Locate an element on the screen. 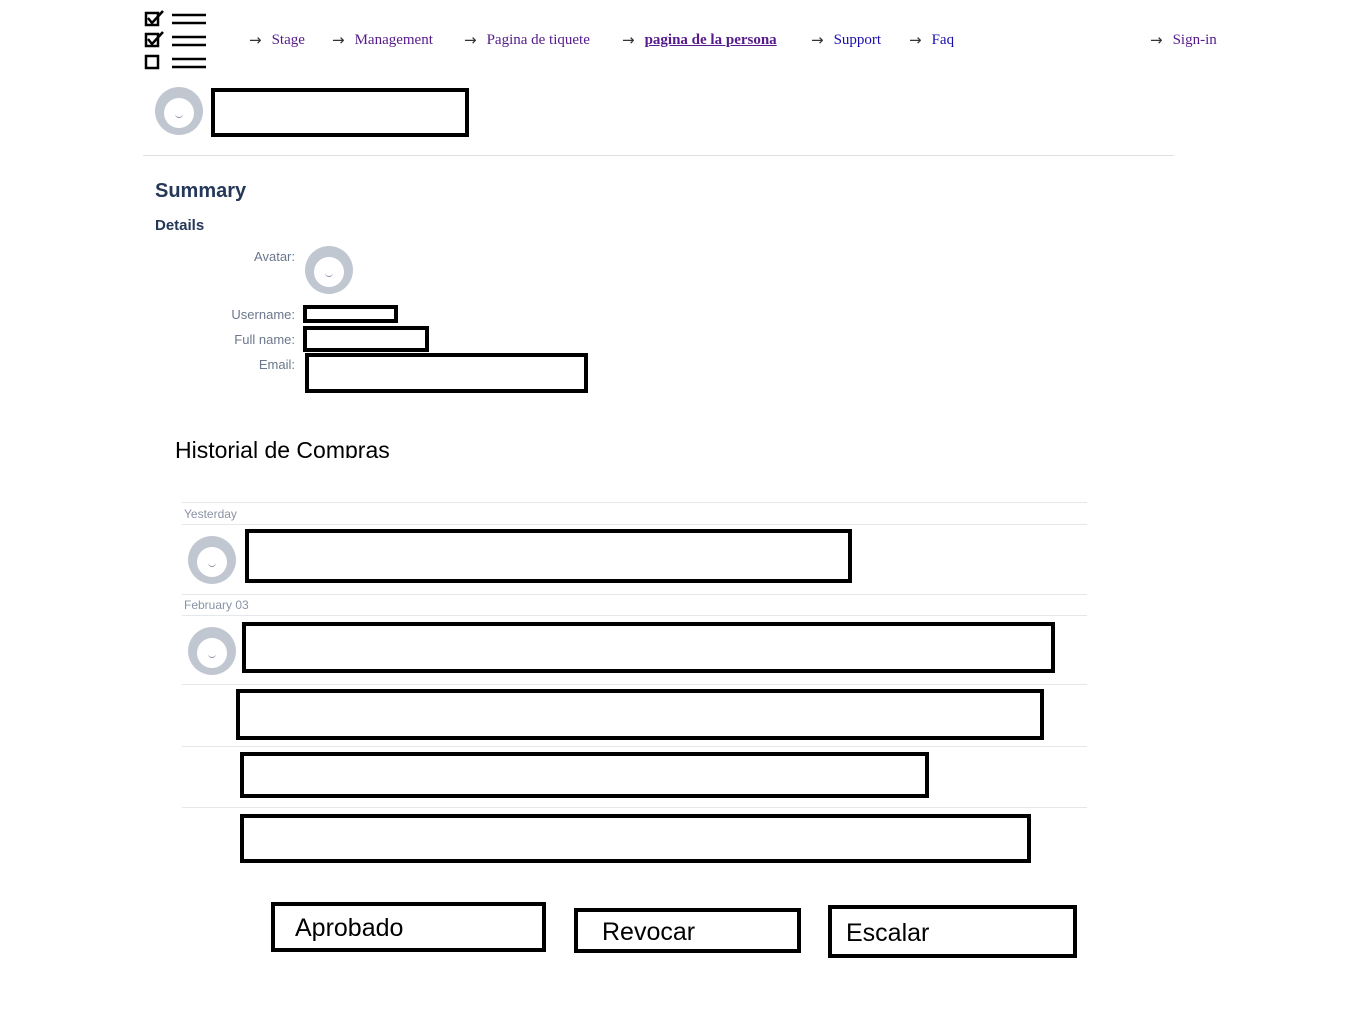 This screenshot has height=1029, width=1366. history-heading: Historial de Compras is located at coordinates (282, 447).